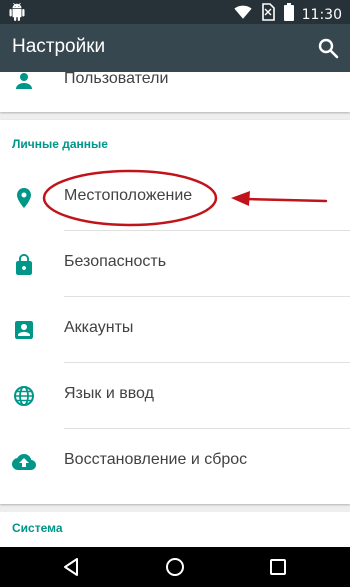  I want to click on search-icon, so click(328, 48).